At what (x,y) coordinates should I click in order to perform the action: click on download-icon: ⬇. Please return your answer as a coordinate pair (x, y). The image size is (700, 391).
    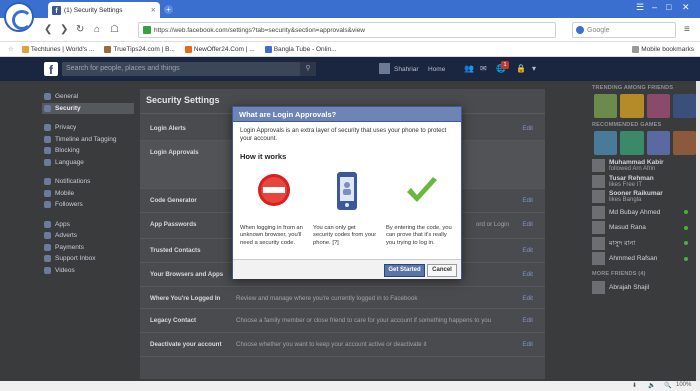
    Looking at the image, I should click on (634, 385).